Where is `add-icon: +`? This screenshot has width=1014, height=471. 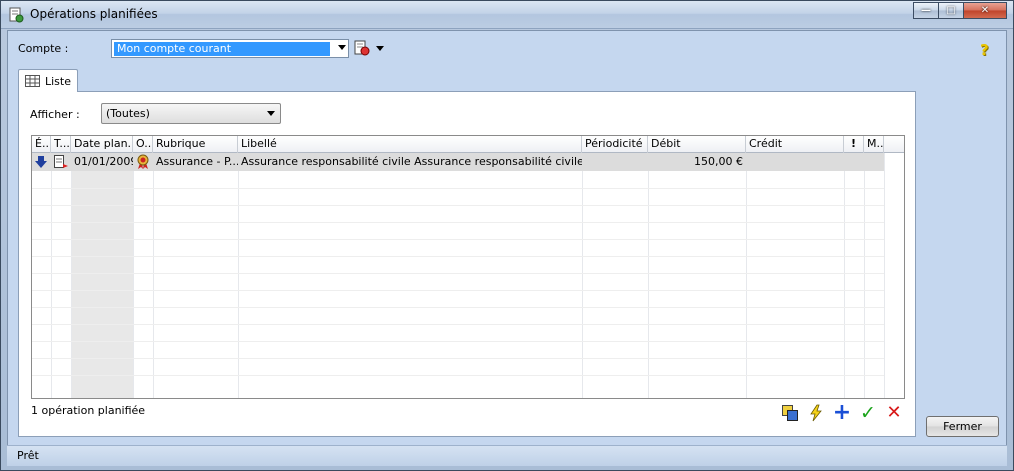
add-icon: + is located at coordinates (842, 412).